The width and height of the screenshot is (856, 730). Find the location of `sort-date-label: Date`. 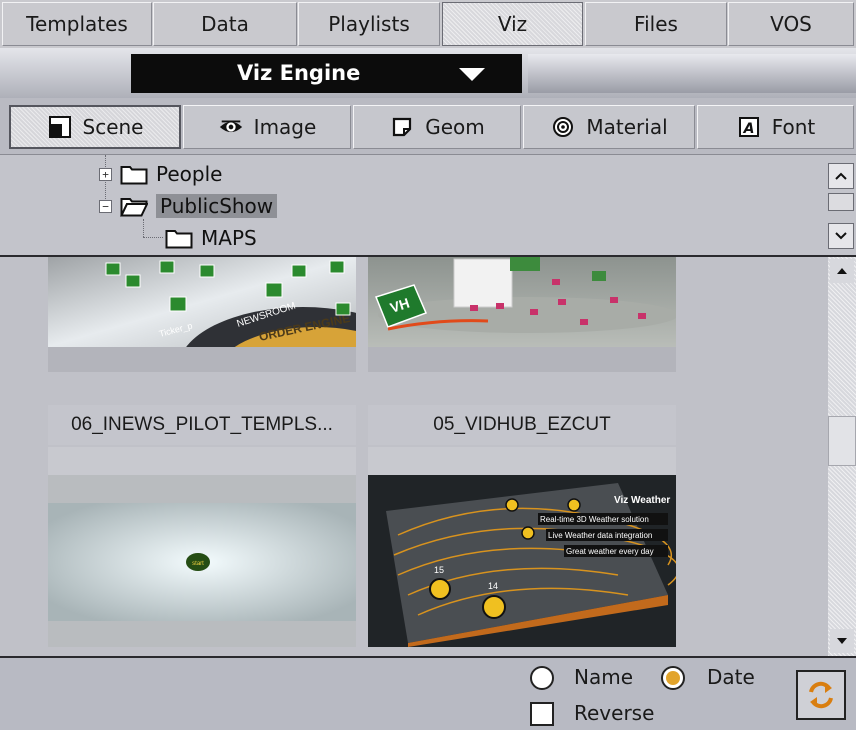

sort-date-label: Date is located at coordinates (731, 677).